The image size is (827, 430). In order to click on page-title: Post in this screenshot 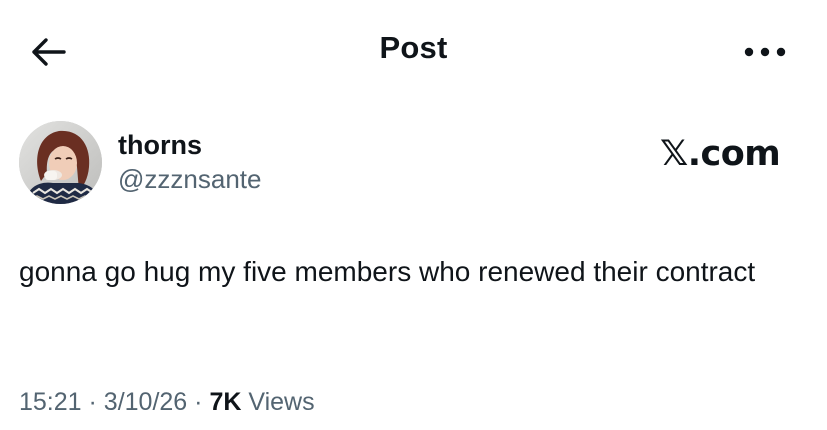, I will do `click(413, 47)`.